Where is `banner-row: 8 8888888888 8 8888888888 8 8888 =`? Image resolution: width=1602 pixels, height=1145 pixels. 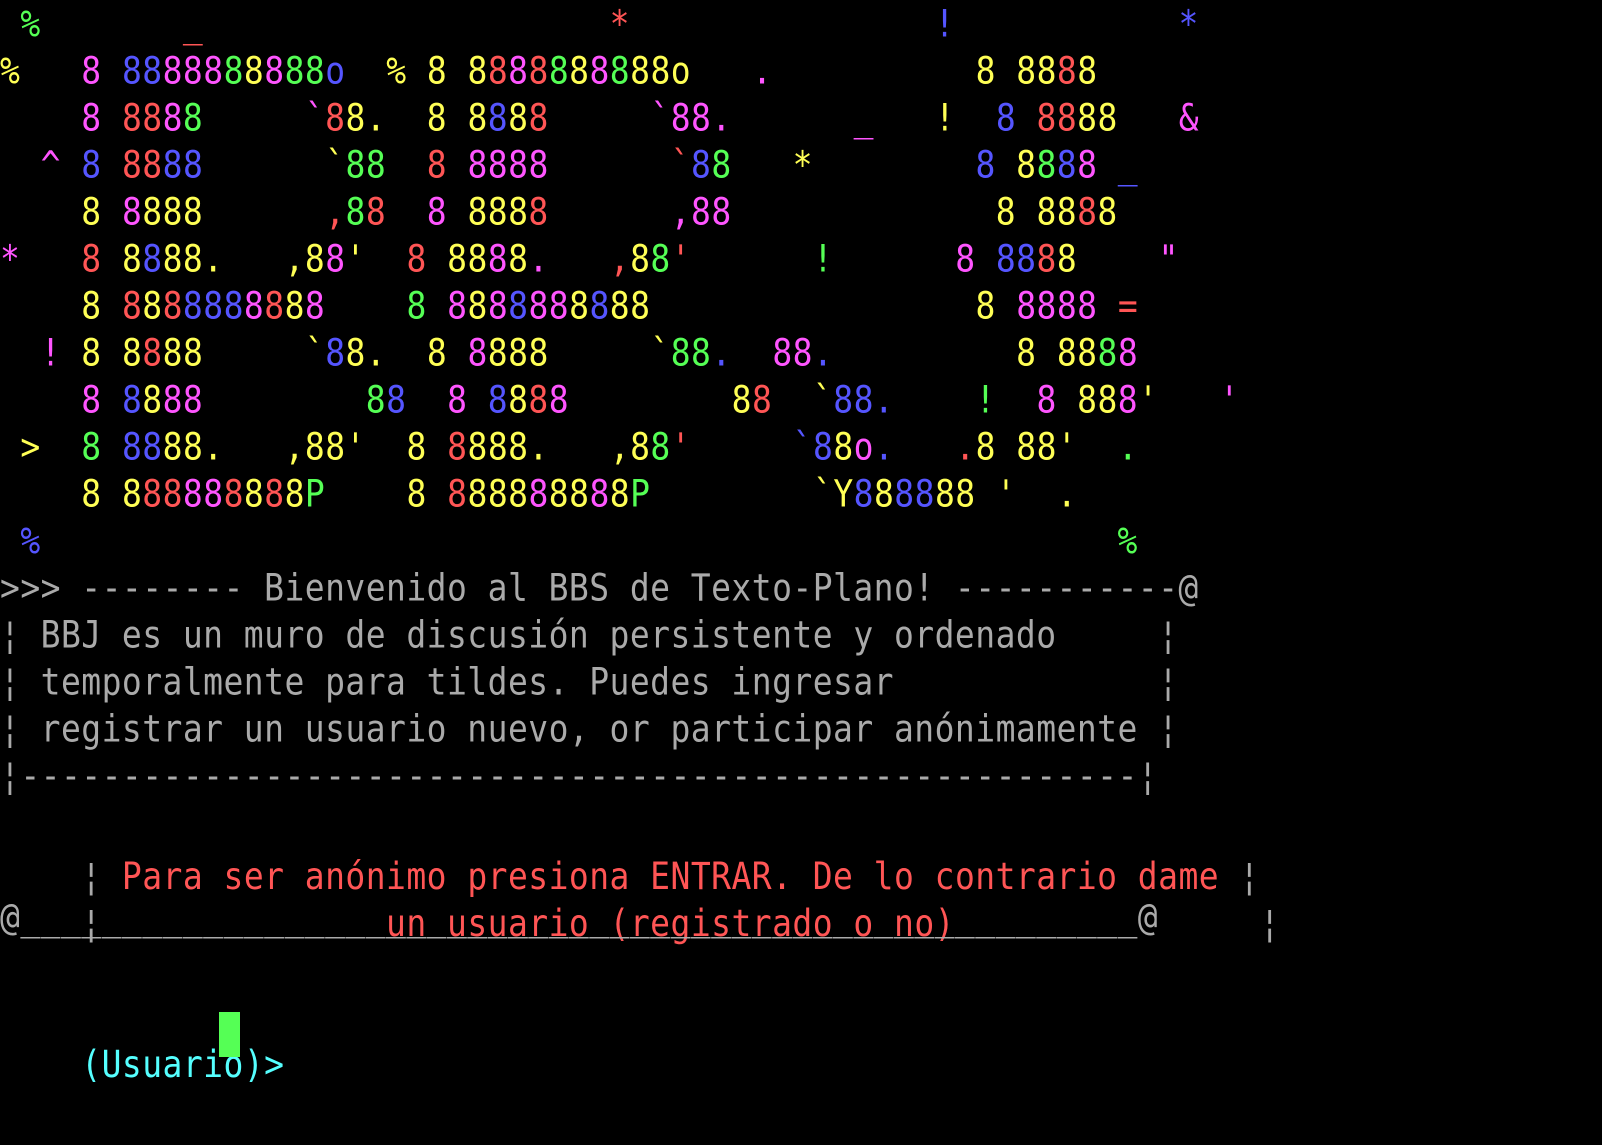
banner-row: 8 8888888888 8 8888888888 8 8888 = is located at coordinates (569, 306).